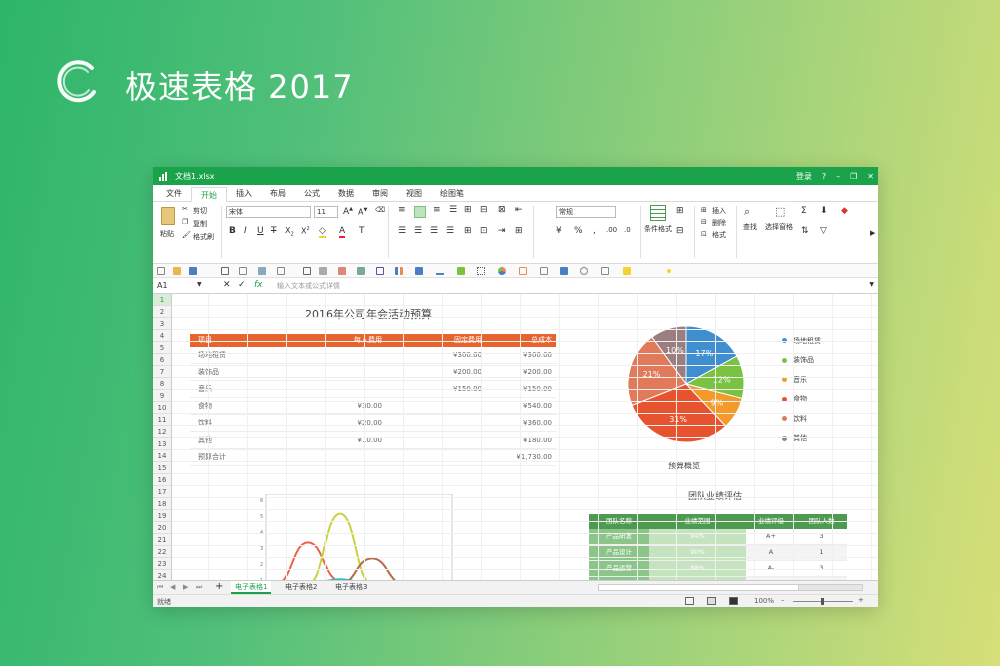  What do you see at coordinates (162, 540) in the screenshot?
I see `row-header-21: 21` at bounding box center [162, 540].